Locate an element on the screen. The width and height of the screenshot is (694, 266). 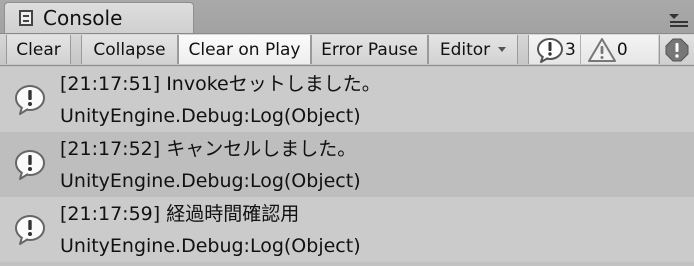
tab-strip: Console is located at coordinates (347, 17).